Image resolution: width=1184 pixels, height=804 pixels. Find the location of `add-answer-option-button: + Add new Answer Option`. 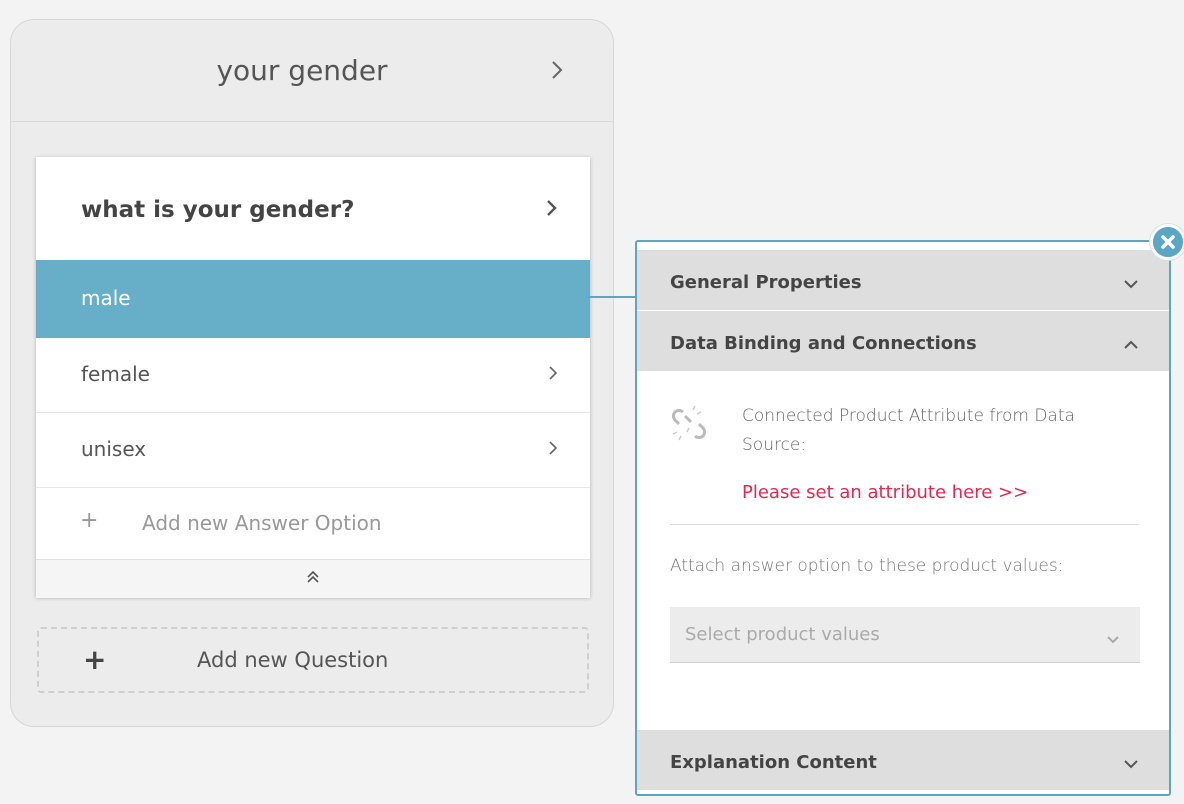

add-answer-option-button: + Add new Answer Option is located at coordinates (313, 524).